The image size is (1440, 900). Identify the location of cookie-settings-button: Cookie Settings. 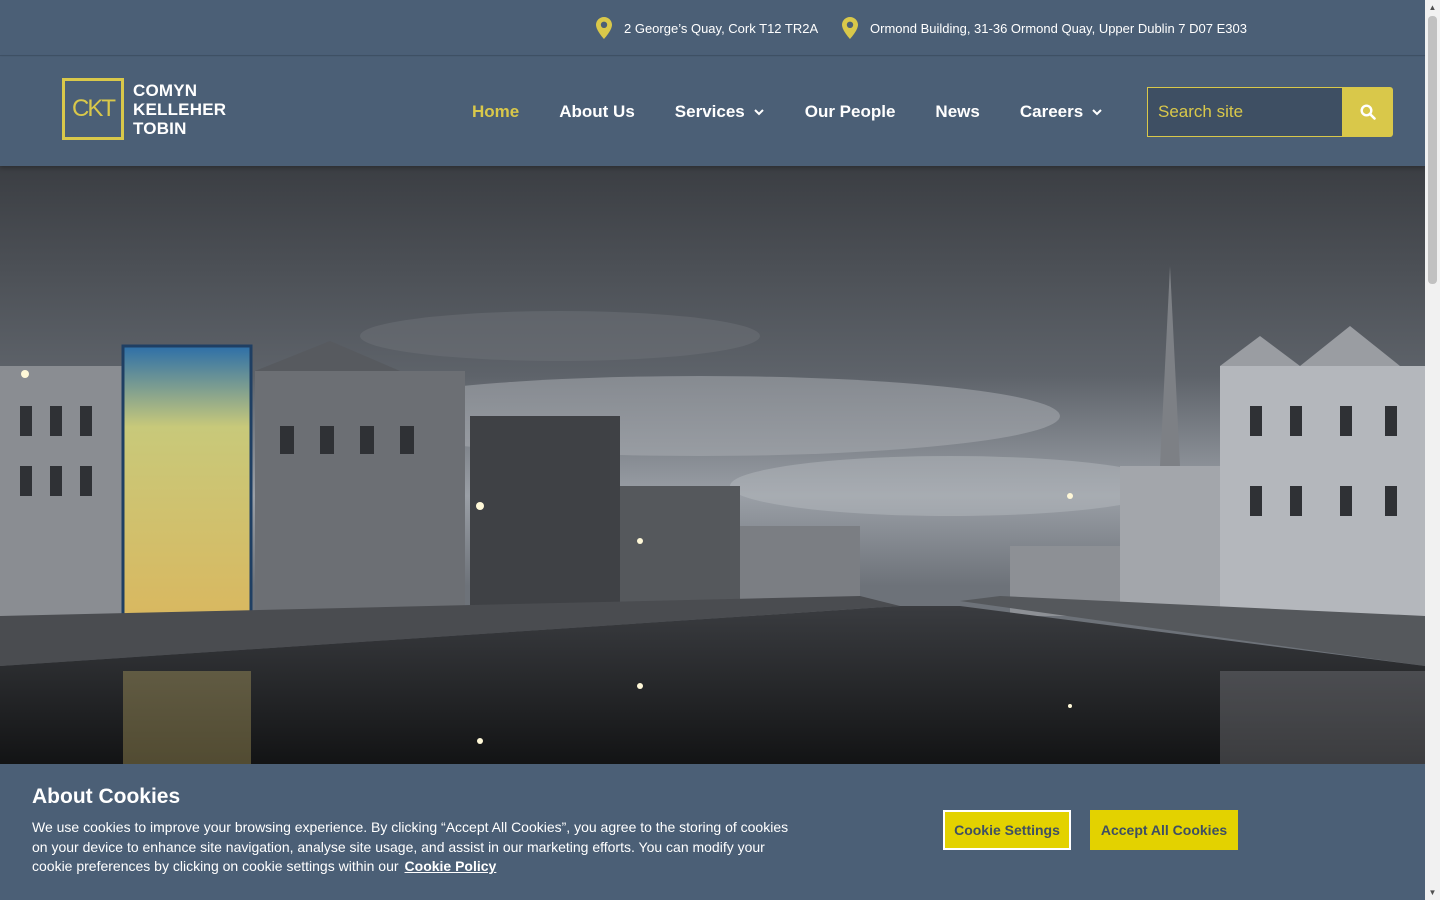
(1007, 830).